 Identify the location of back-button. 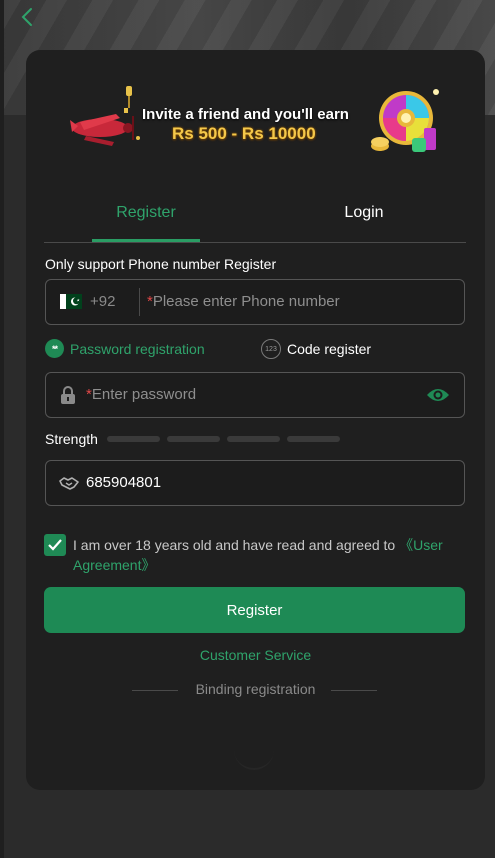
(27, 17).